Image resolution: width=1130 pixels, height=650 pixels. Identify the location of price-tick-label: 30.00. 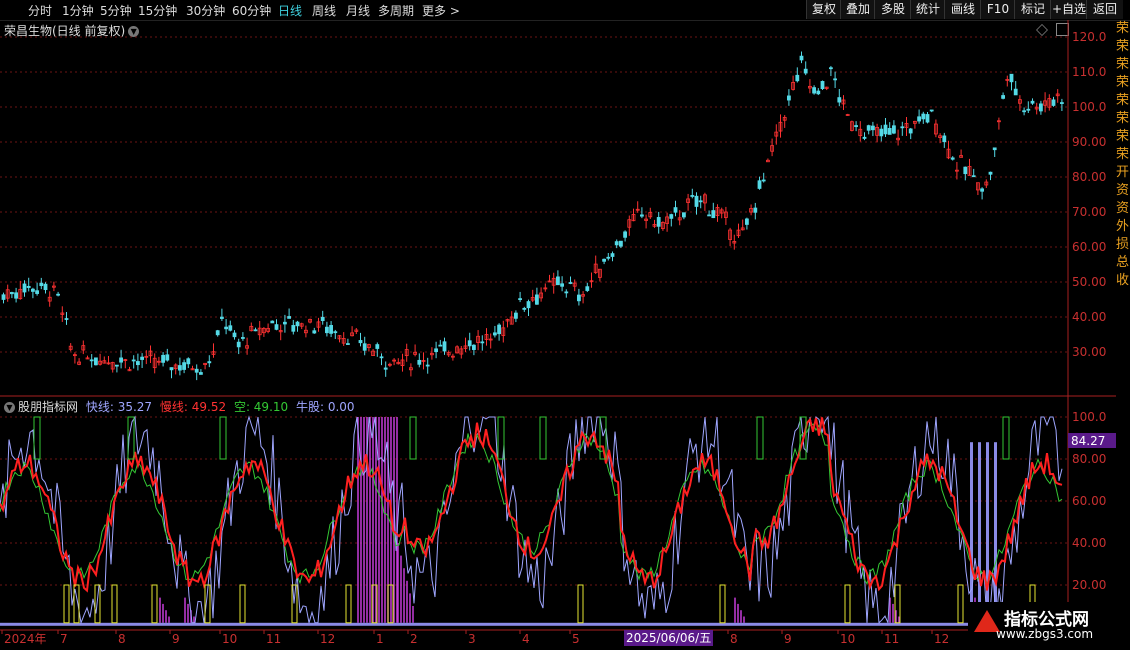
(1089, 352).